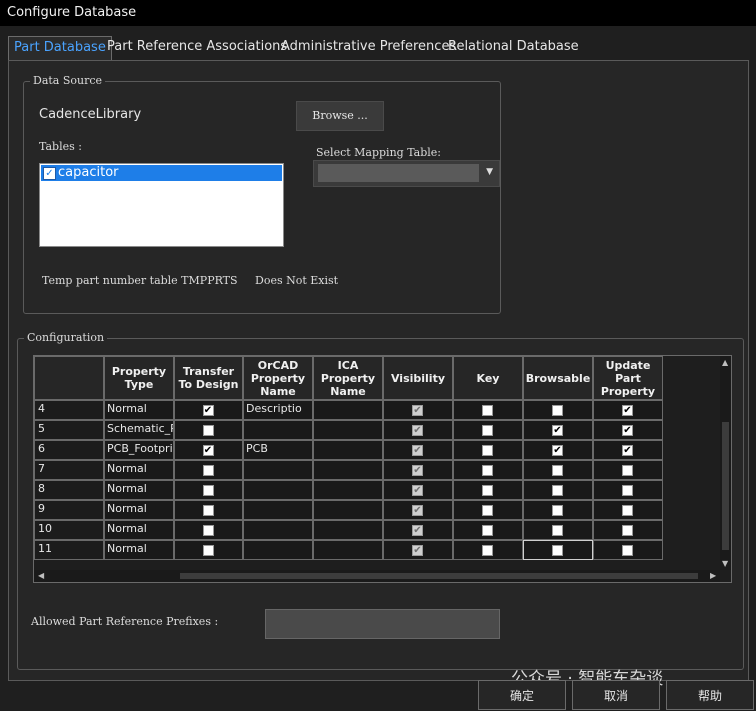  What do you see at coordinates (197, 47) in the screenshot?
I see `tab-part-reference-associations: Part Reference Associations` at bounding box center [197, 47].